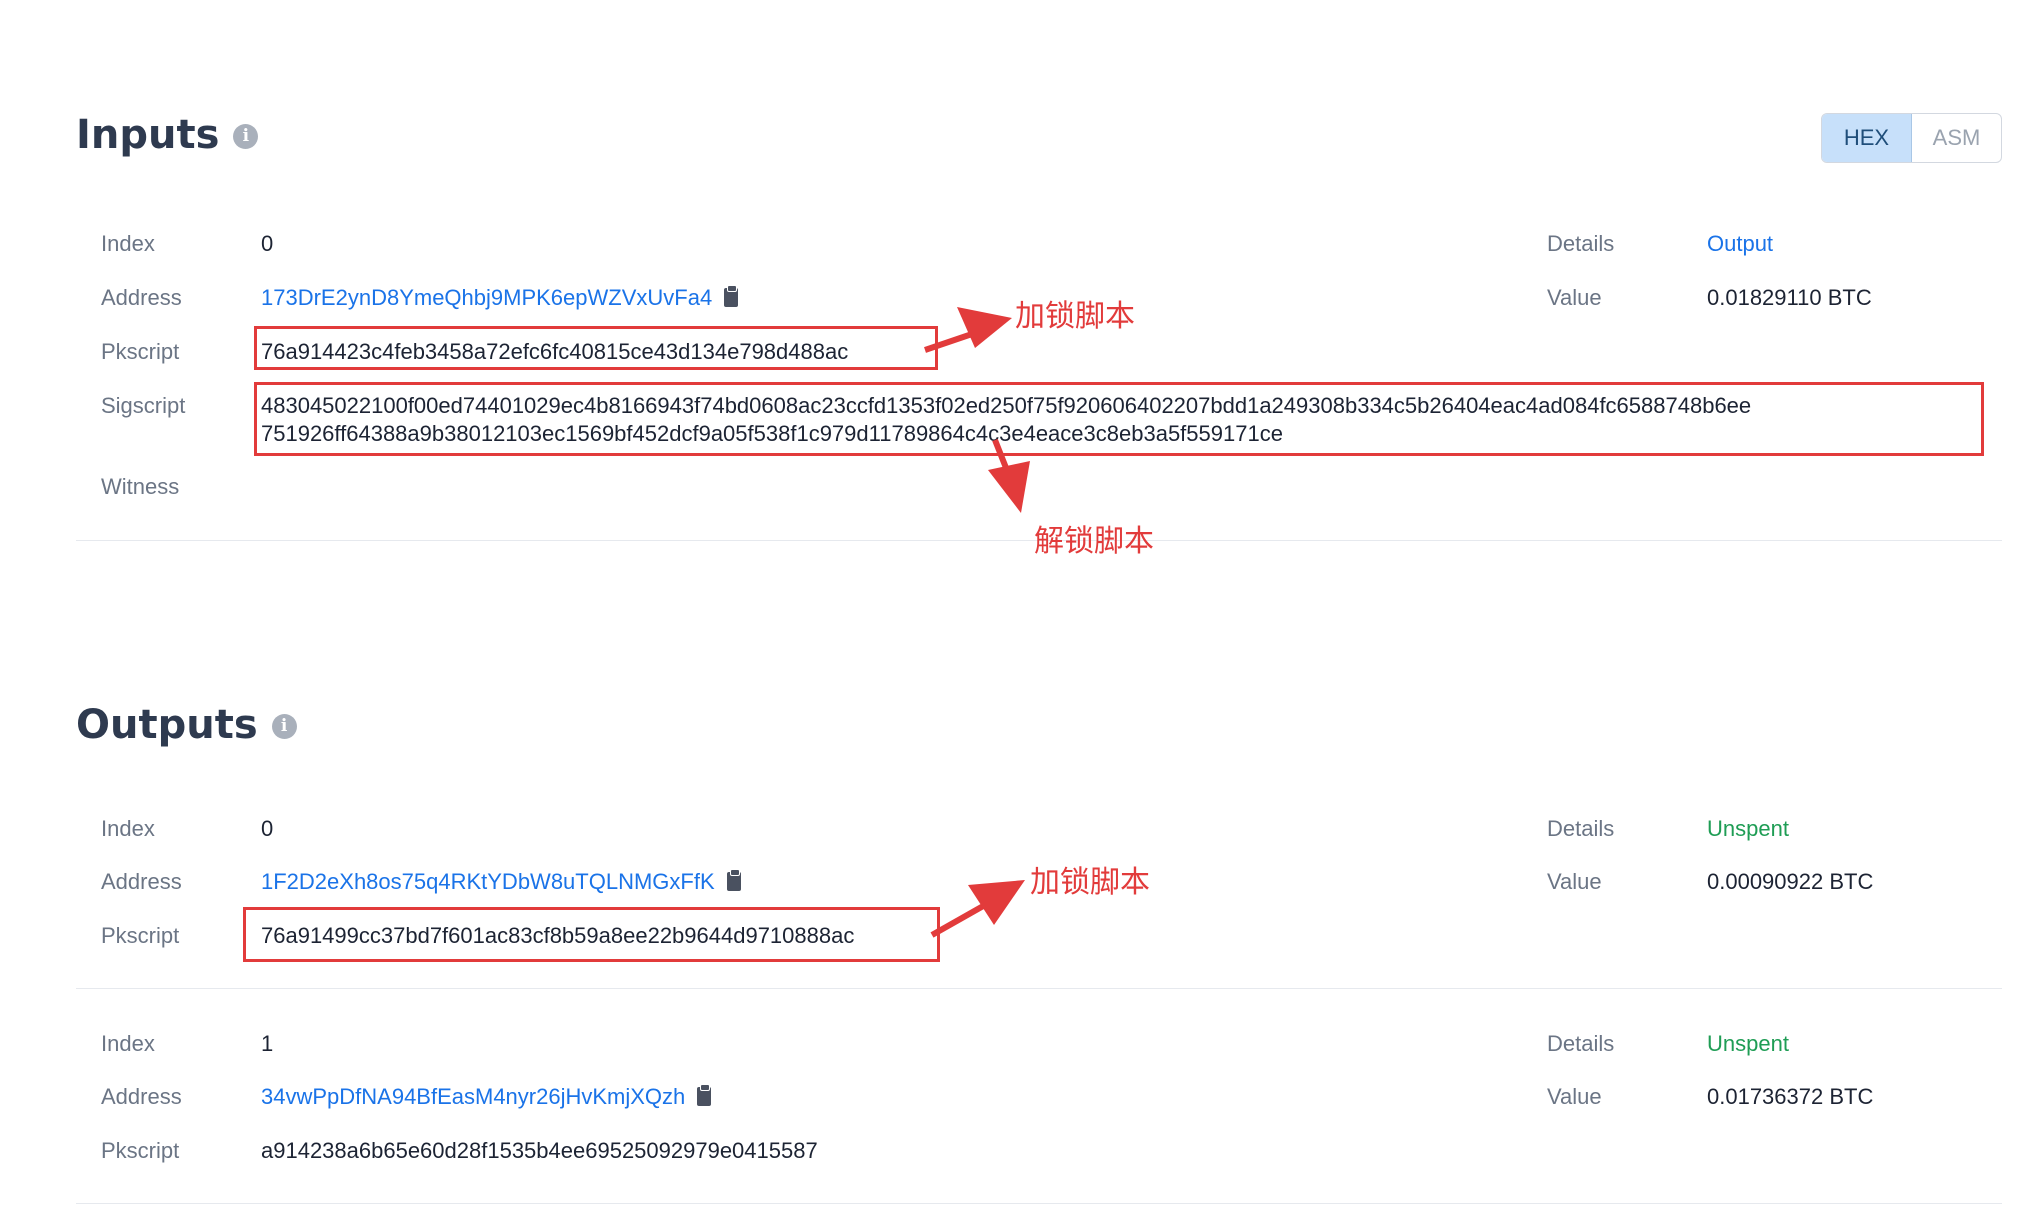 The image size is (2034, 1218). I want to click on output-1-divider, so click(1039, 1203).